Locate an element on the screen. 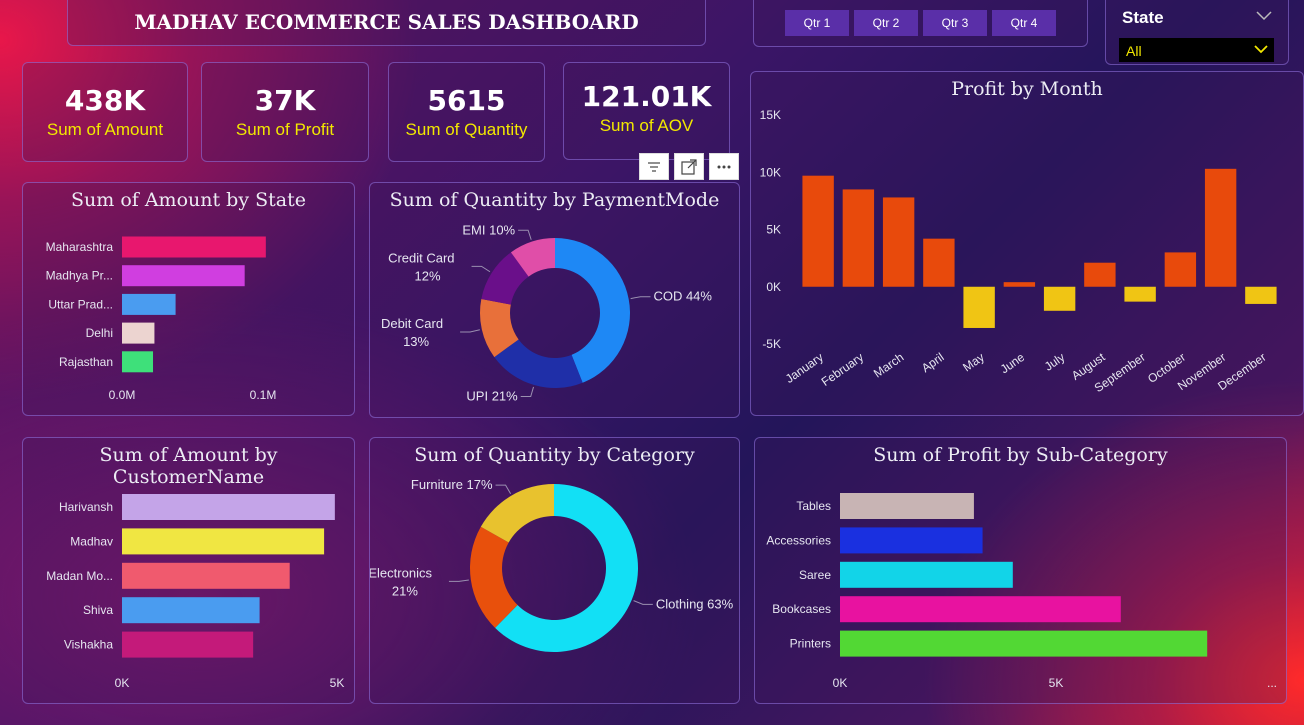 The height and width of the screenshot is (725, 1304). y-tick-label: -5K is located at coordinates (771, 344).